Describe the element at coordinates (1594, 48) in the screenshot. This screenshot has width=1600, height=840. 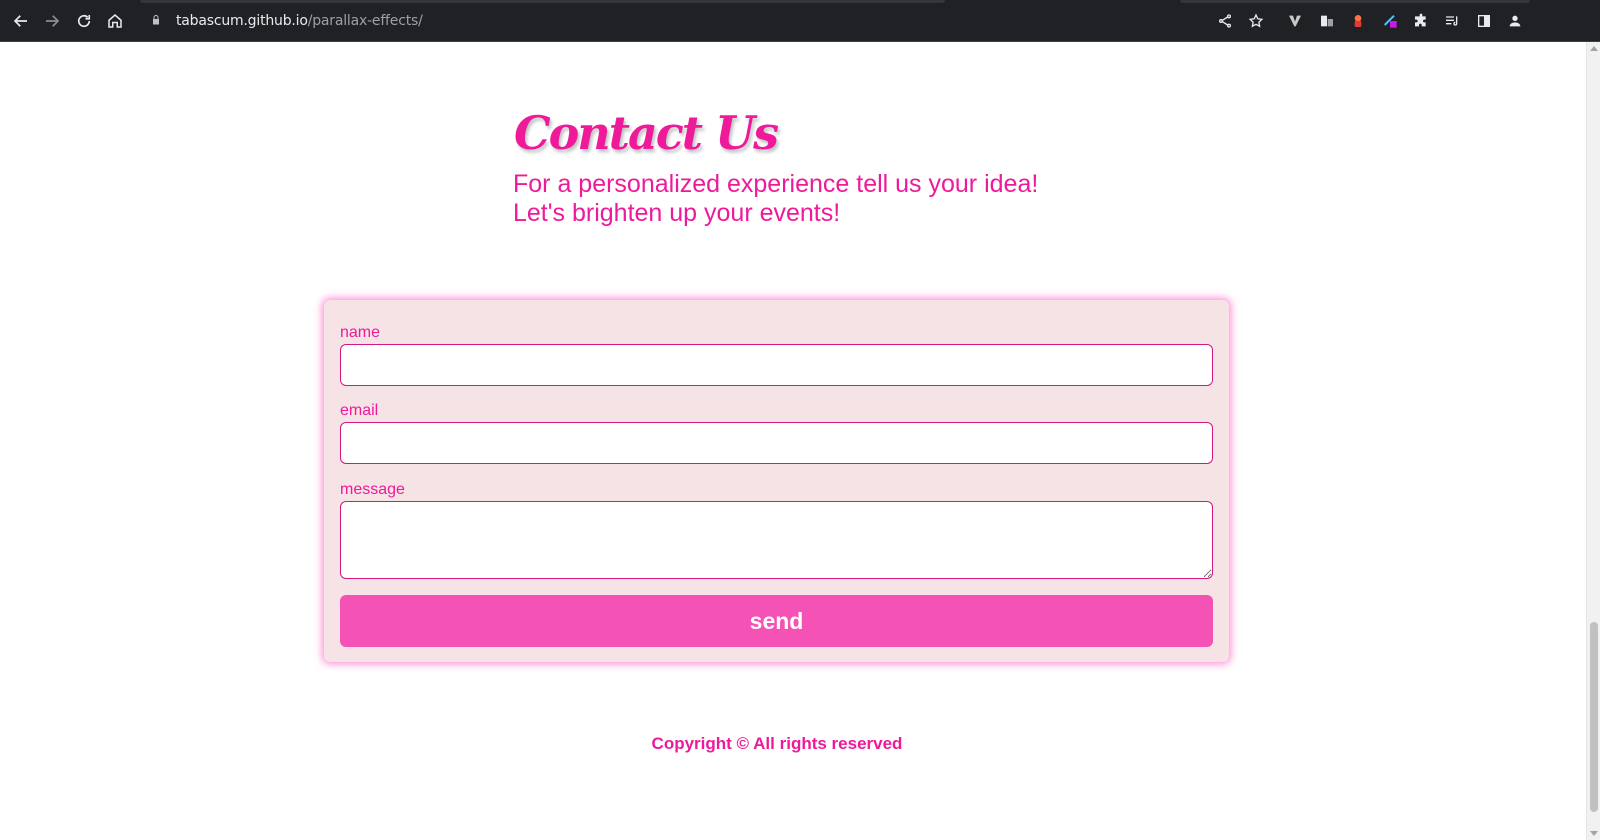
I see `scroll-up-arrow-icon` at that location.